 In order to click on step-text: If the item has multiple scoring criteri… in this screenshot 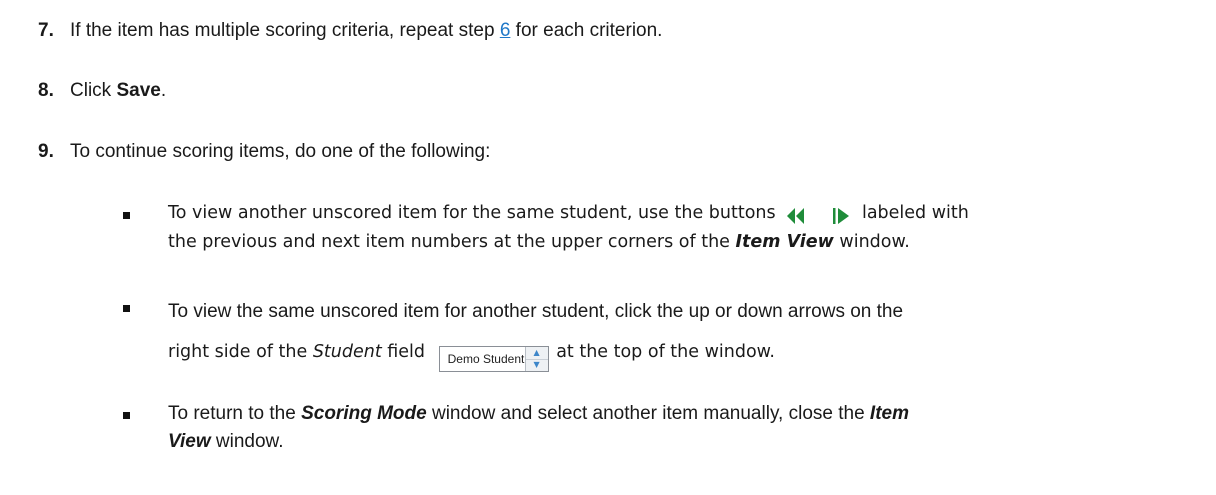, I will do `click(285, 30)`.